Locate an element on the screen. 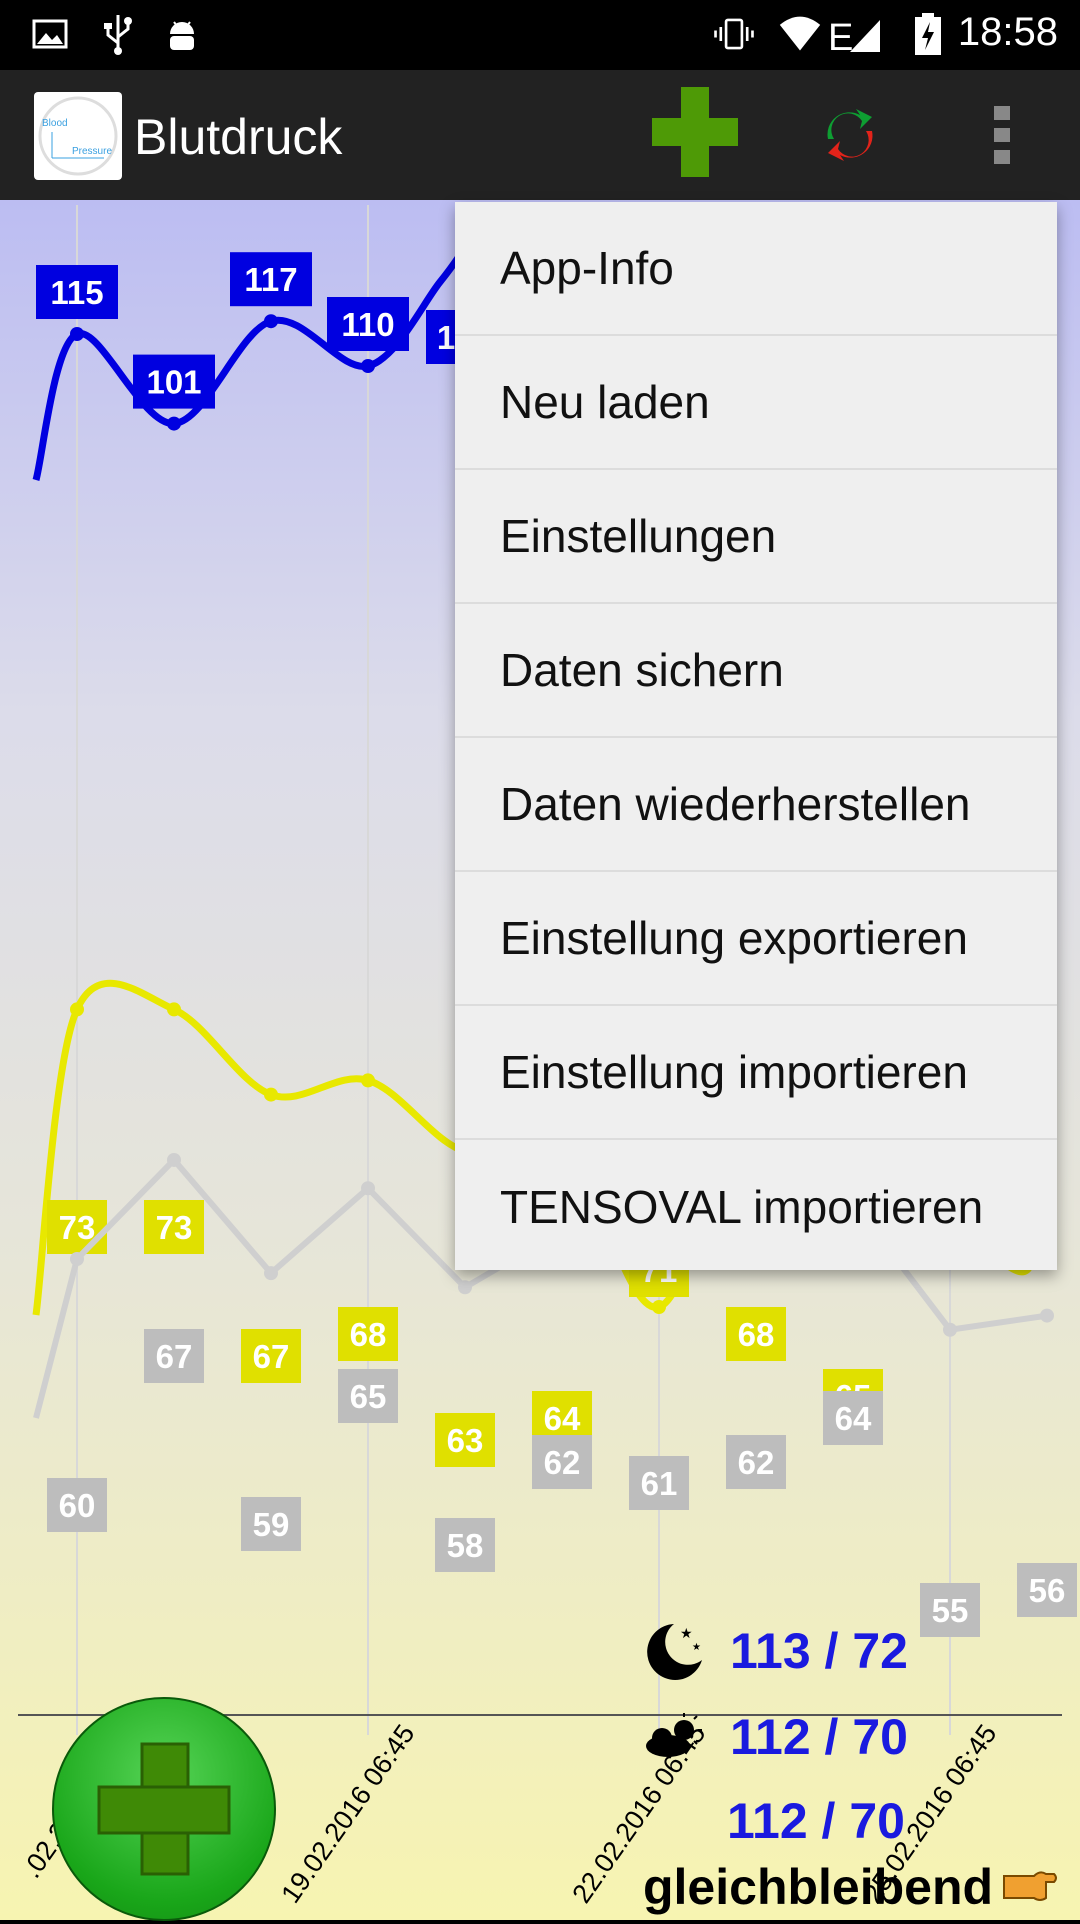 The image size is (1080, 1924). pulse-label: 59 is located at coordinates (271, 1524).